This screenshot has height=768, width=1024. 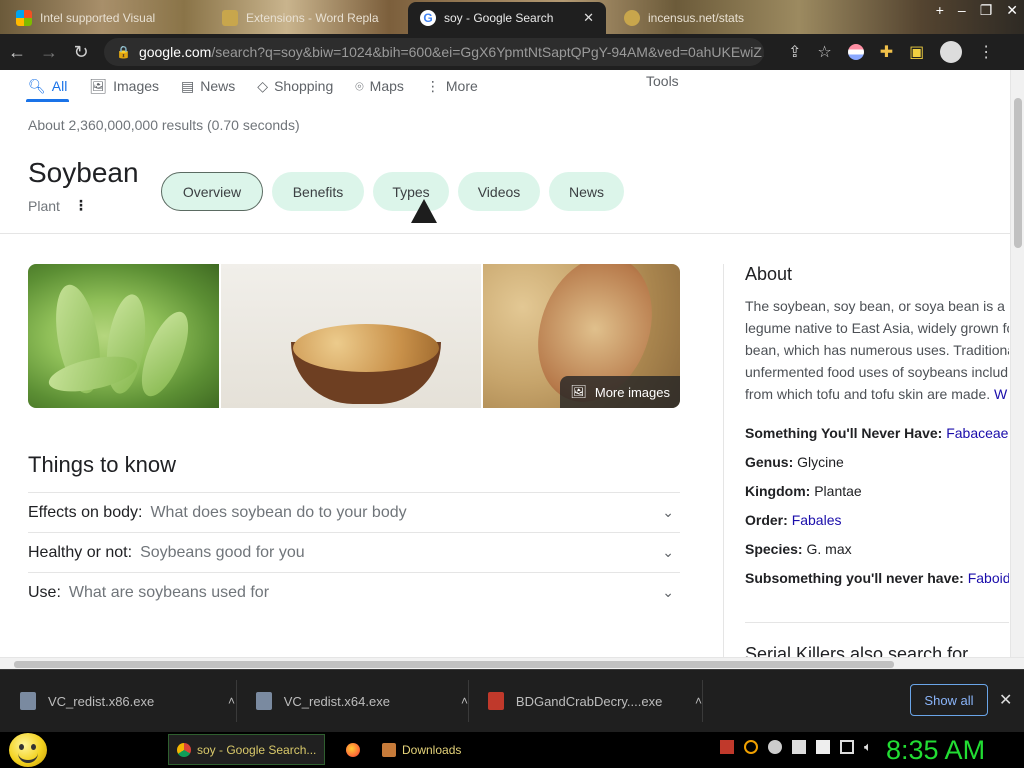 I want to click on browser-tab: Intel supported Visual, so click(x=104, y=18).